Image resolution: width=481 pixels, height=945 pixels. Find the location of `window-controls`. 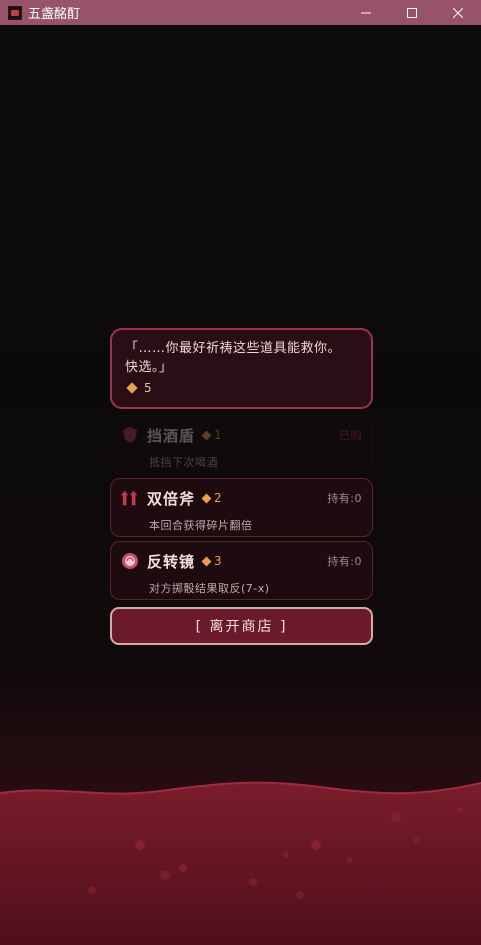

window-controls is located at coordinates (412, 12).